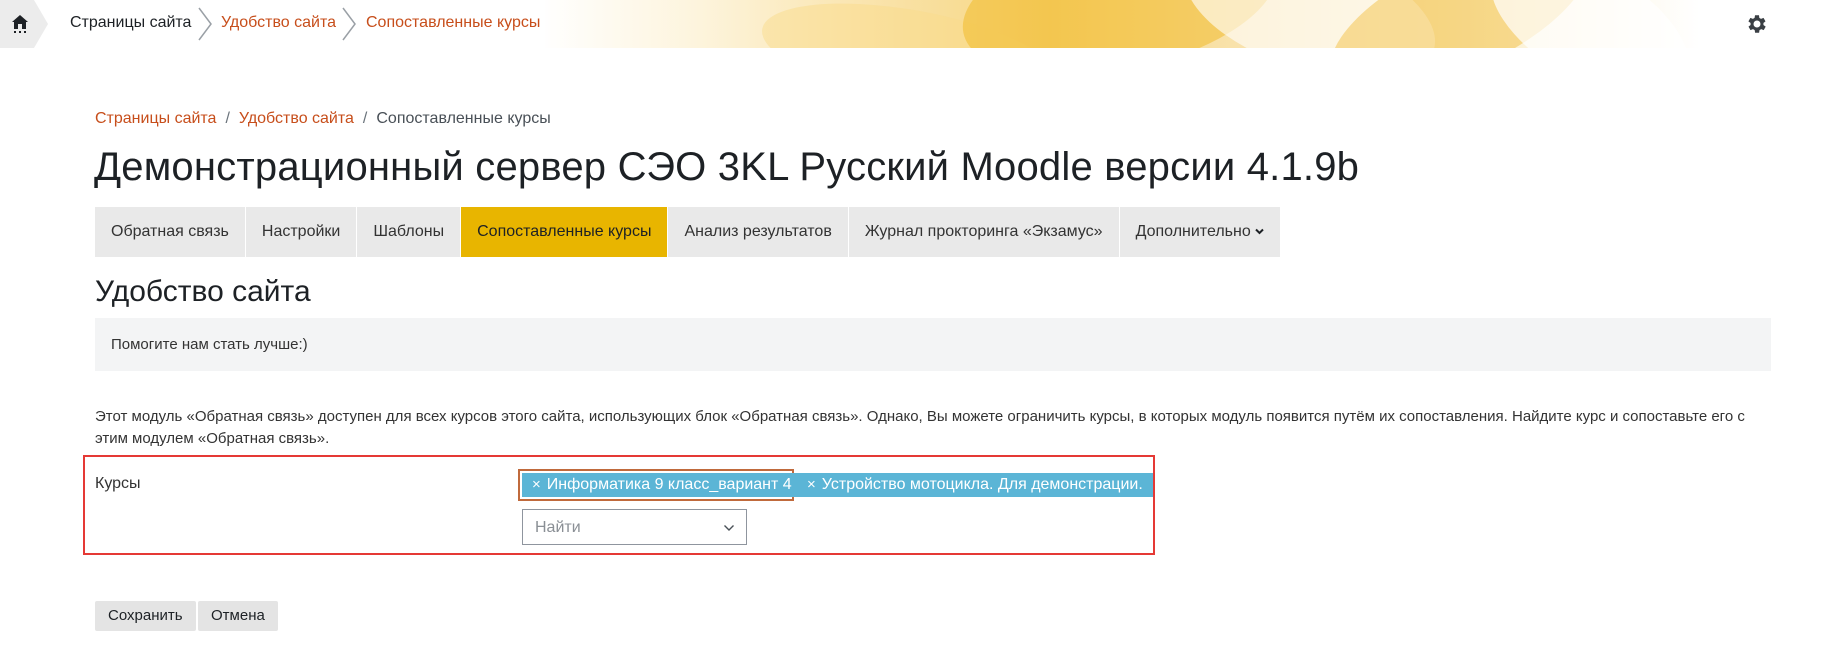  Describe the element at coordinates (565, 232) in the screenshot. I see `tab-mapped-courses: Сопоставленные курсы` at that location.